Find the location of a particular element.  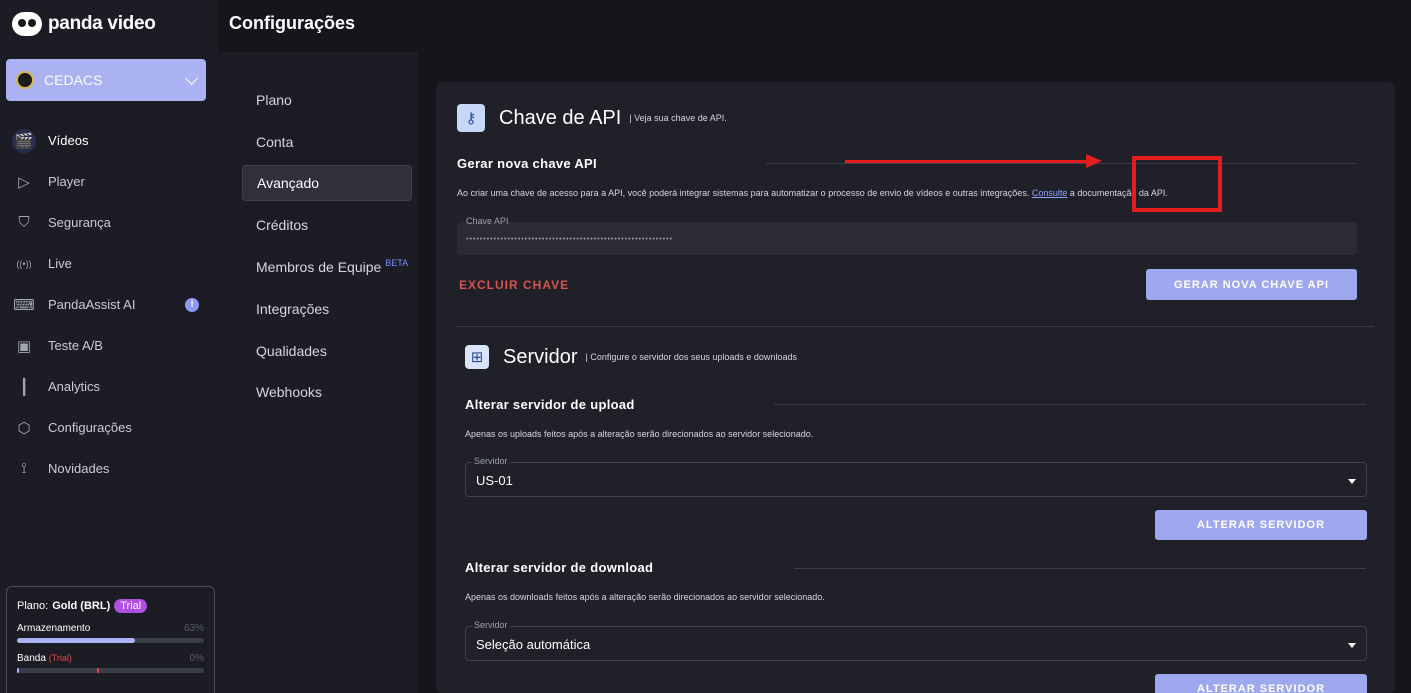

submenu-item-plano: Plano is located at coordinates (327, 100).